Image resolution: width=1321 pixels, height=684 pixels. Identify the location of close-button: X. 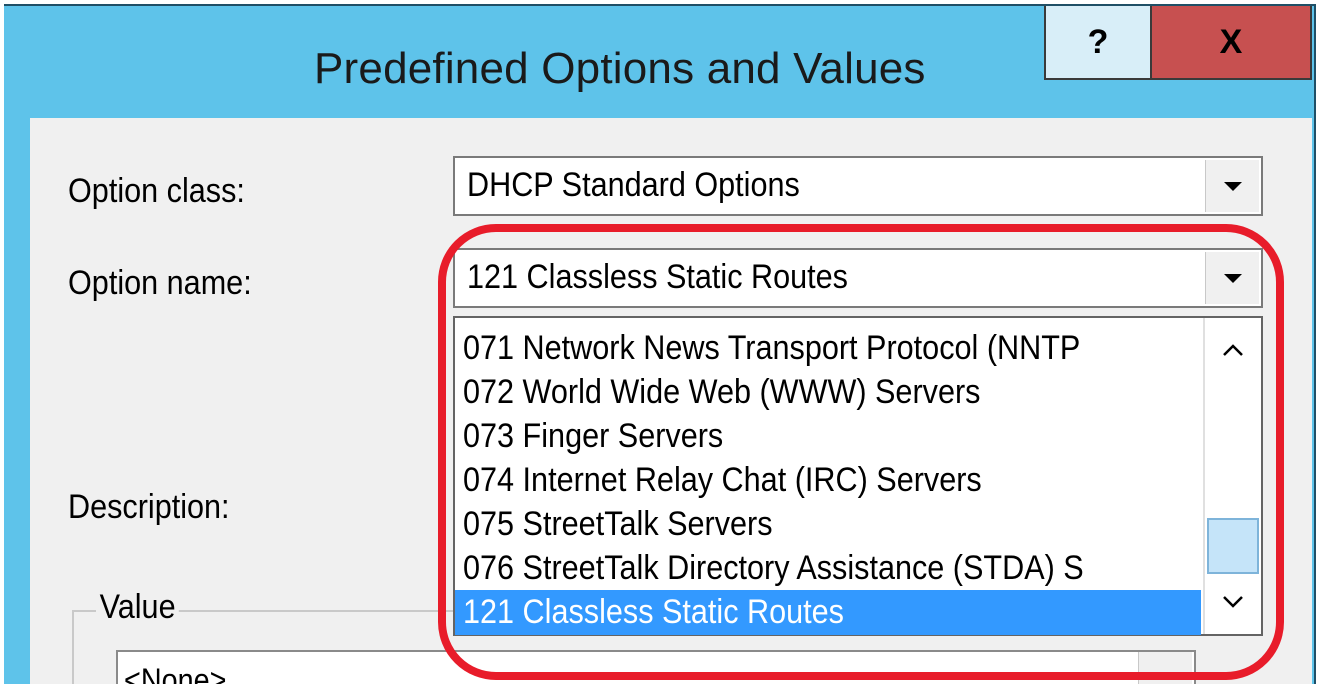
(1231, 43).